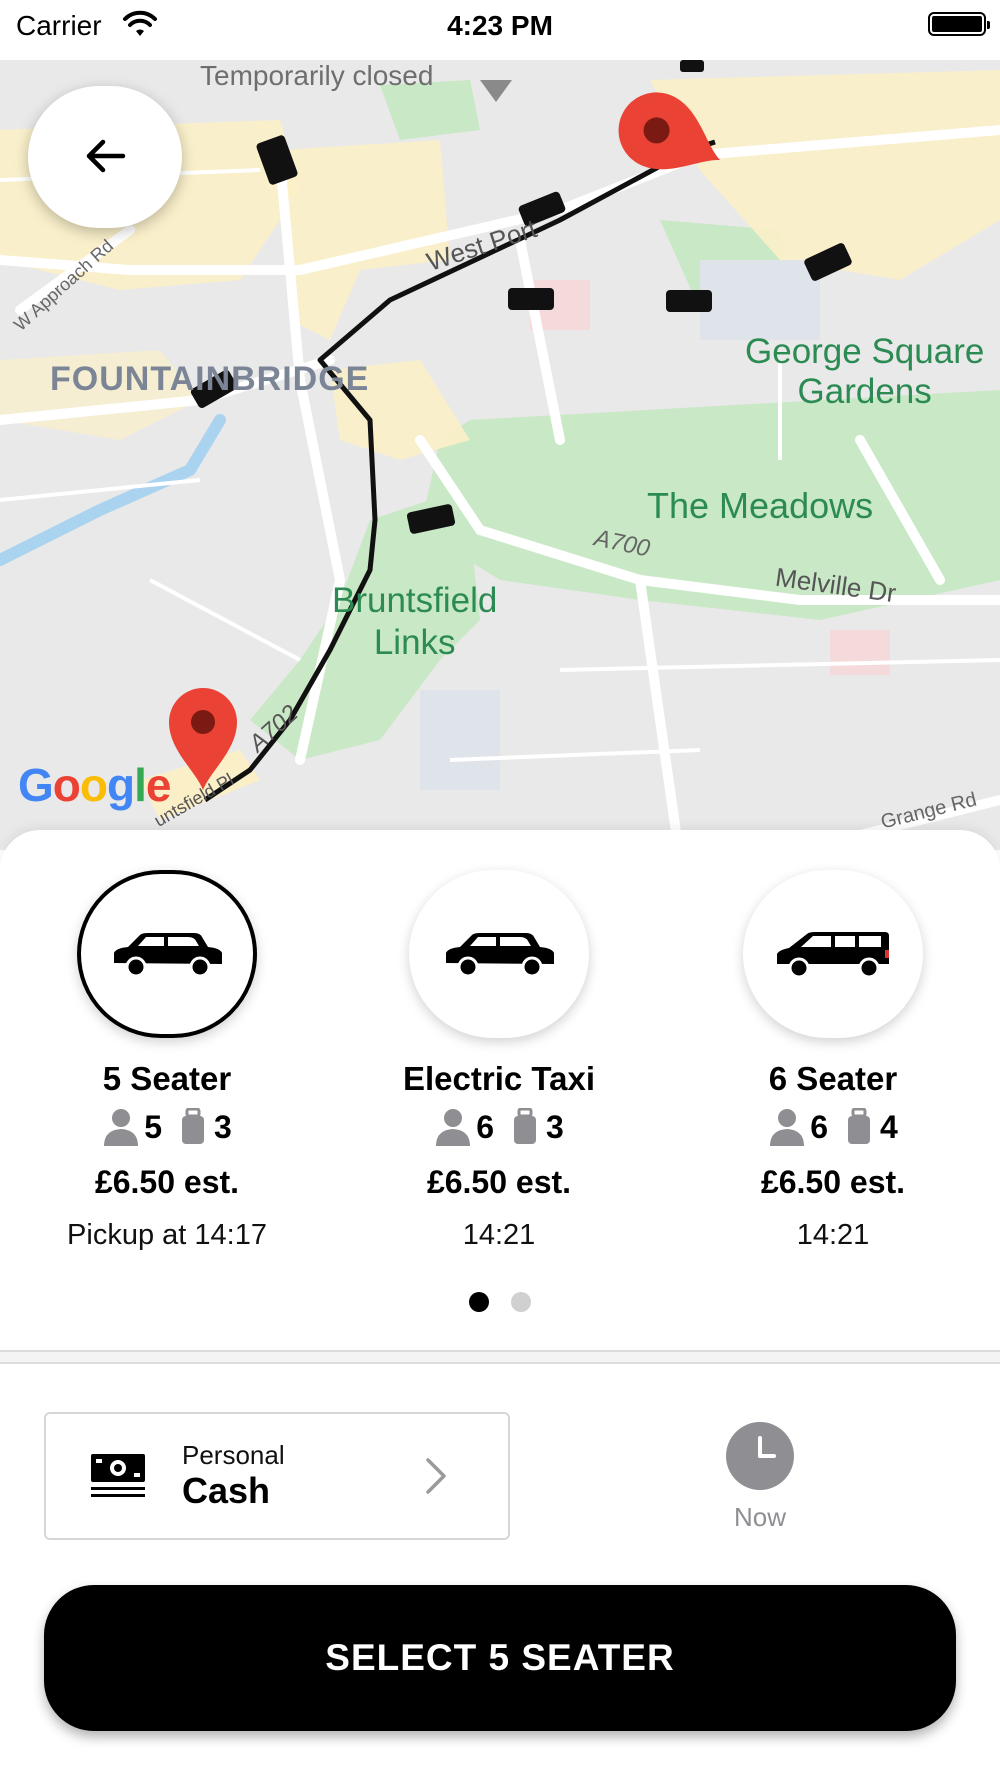 The height and width of the screenshot is (1778, 1000). Describe the element at coordinates (500, 25) in the screenshot. I see `clock-time: 4:23 PM` at that location.